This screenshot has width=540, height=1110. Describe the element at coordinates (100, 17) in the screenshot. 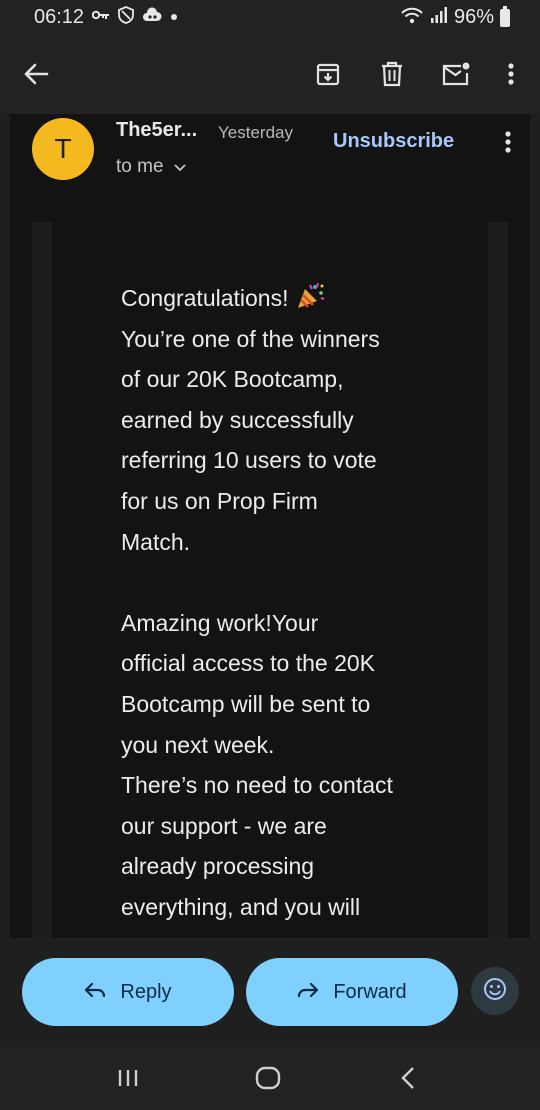

I see `key-icon` at that location.